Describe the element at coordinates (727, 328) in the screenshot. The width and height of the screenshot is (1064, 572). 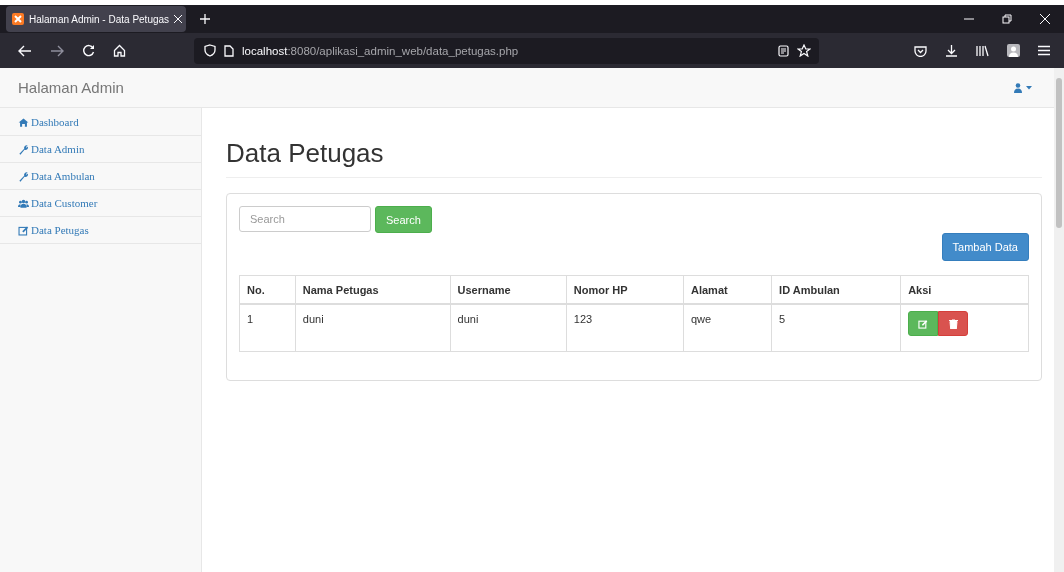
I see `table-cell: qwe` at that location.